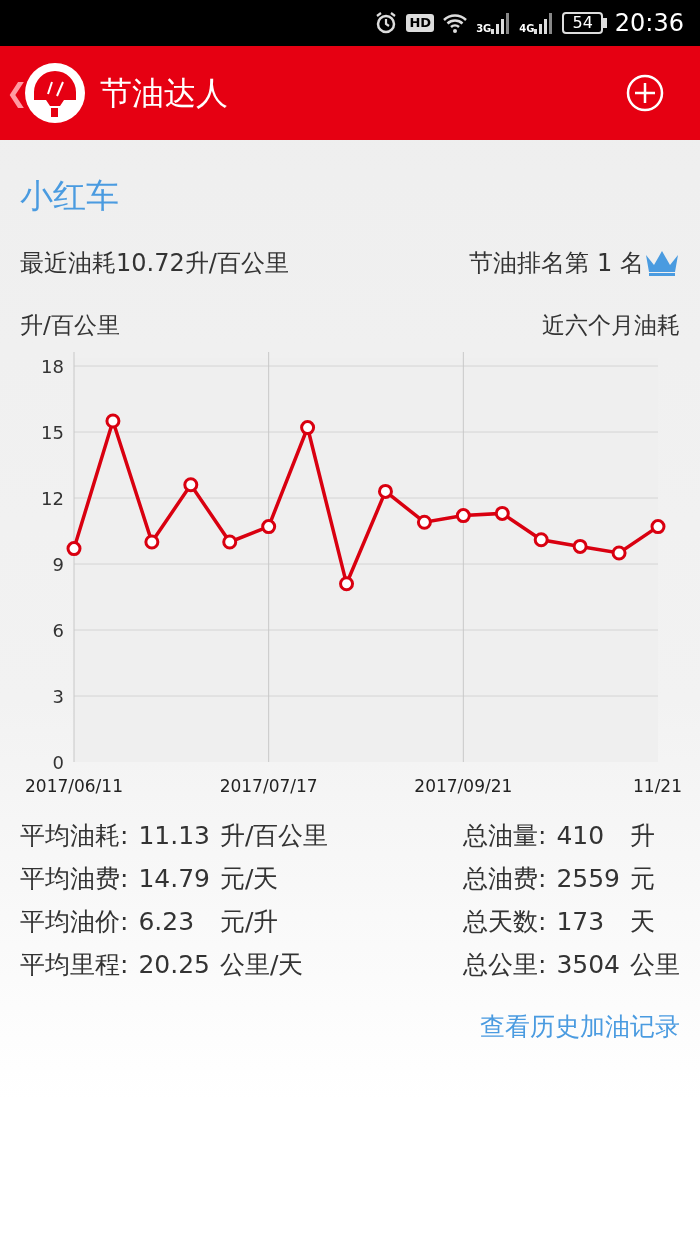 This screenshot has width=700, height=1244. Describe the element at coordinates (74, 836) in the screenshot. I see `stat-label: 平均油耗:` at that location.